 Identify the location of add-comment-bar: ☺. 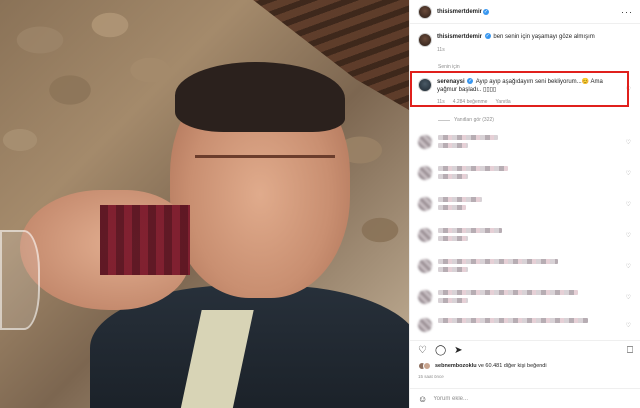
(525, 398).